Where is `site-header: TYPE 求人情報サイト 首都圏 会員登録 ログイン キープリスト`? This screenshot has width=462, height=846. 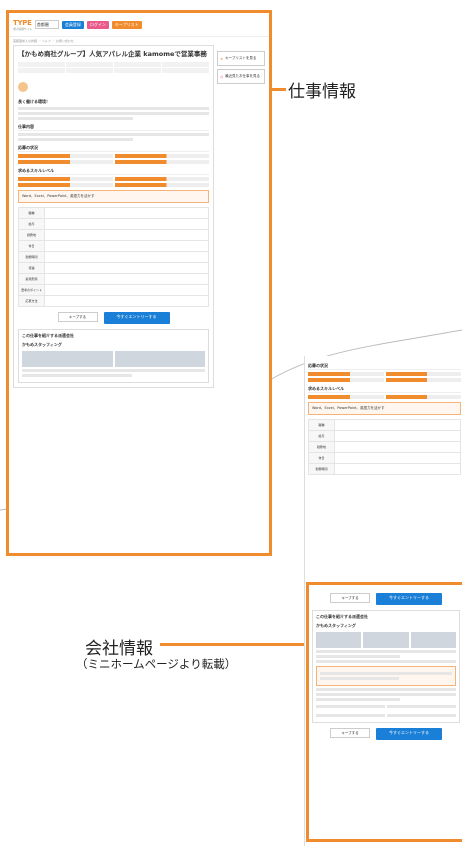 site-header: TYPE 求人情報サイト 首都圏 会員登録 ログイン キープリスト is located at coordinates (139, 25).